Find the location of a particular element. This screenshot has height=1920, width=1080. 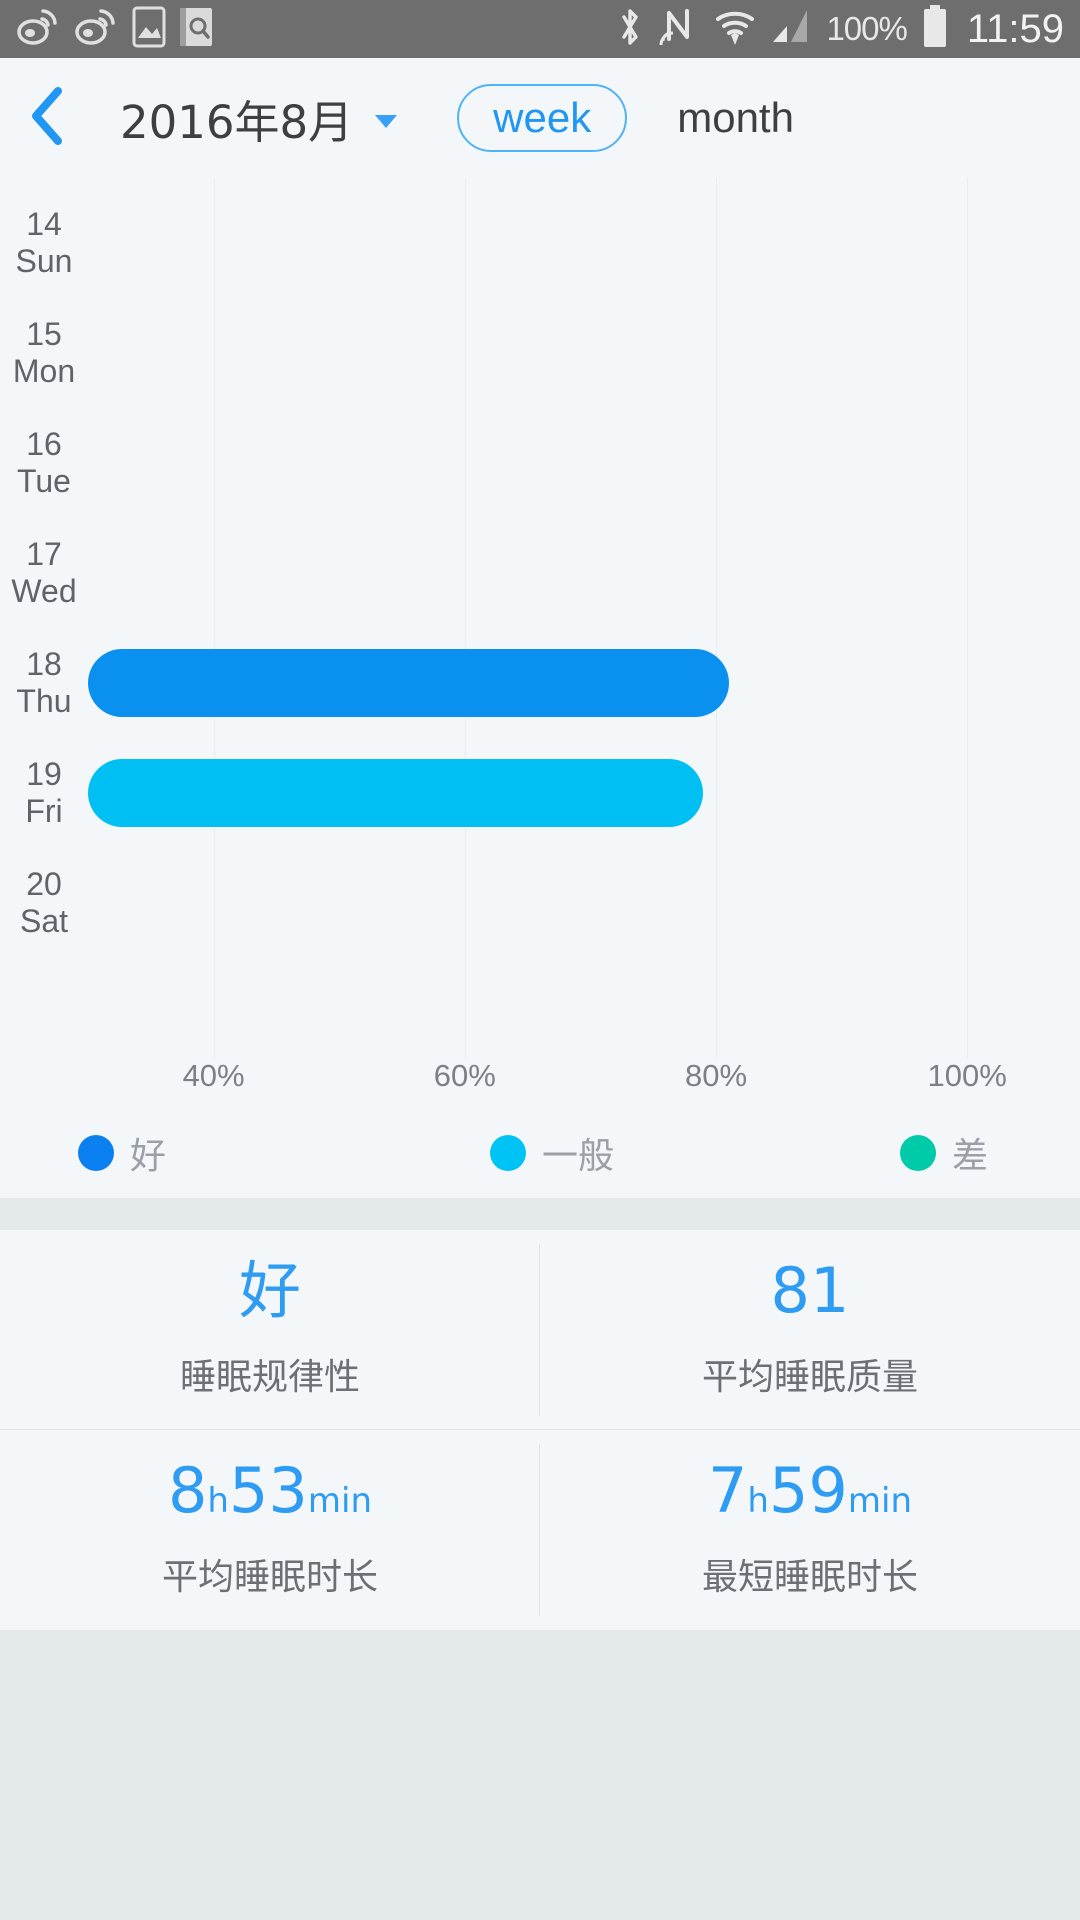

tab-month: month is located at coordinates (735, 118).